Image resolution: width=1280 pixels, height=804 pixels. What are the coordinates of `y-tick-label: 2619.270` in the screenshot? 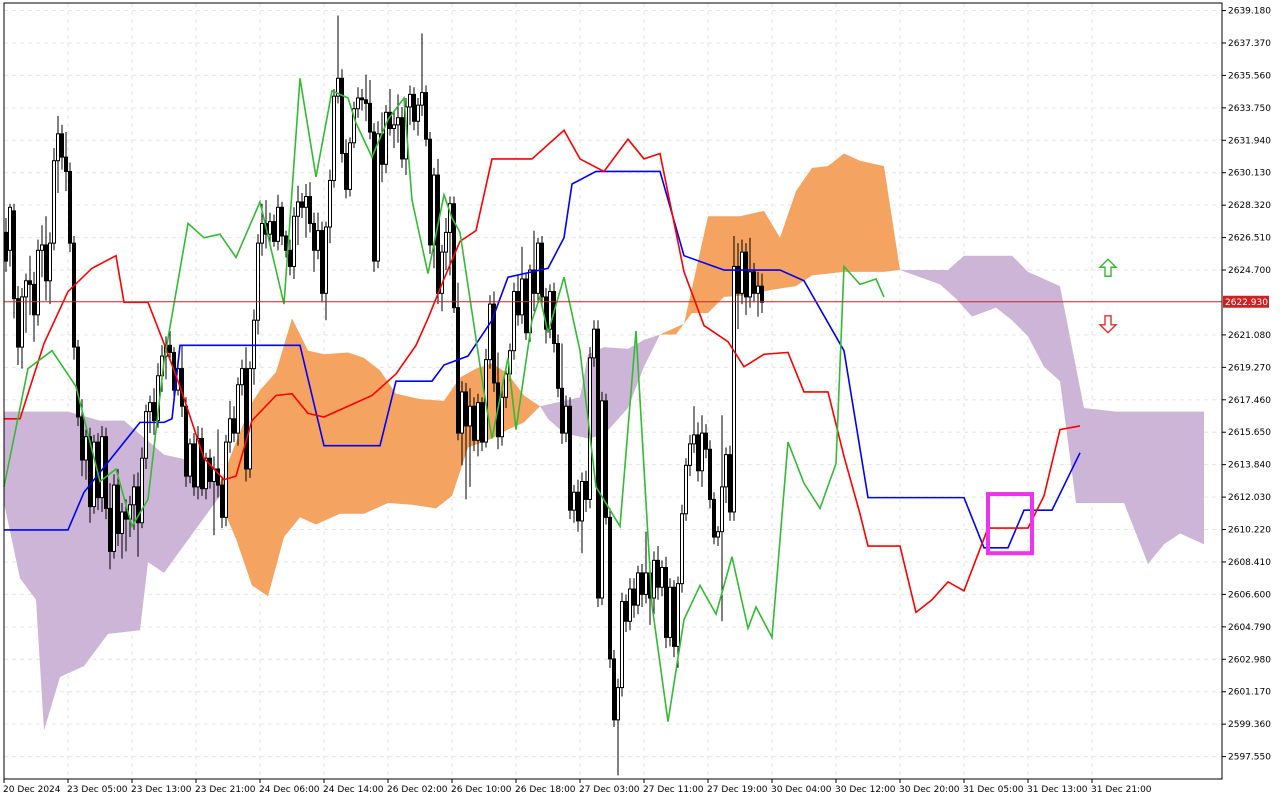 It's located at (1249, 368).